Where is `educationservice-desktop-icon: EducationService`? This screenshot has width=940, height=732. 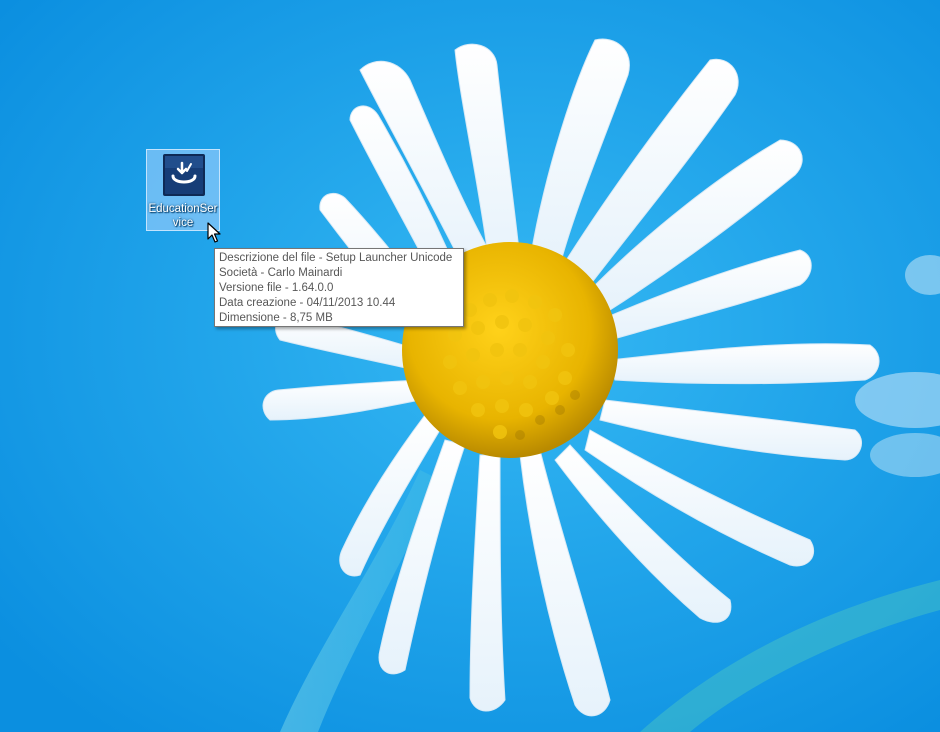 educationservice-desktop-icon: EducationService is located at coordinates (183, 190).